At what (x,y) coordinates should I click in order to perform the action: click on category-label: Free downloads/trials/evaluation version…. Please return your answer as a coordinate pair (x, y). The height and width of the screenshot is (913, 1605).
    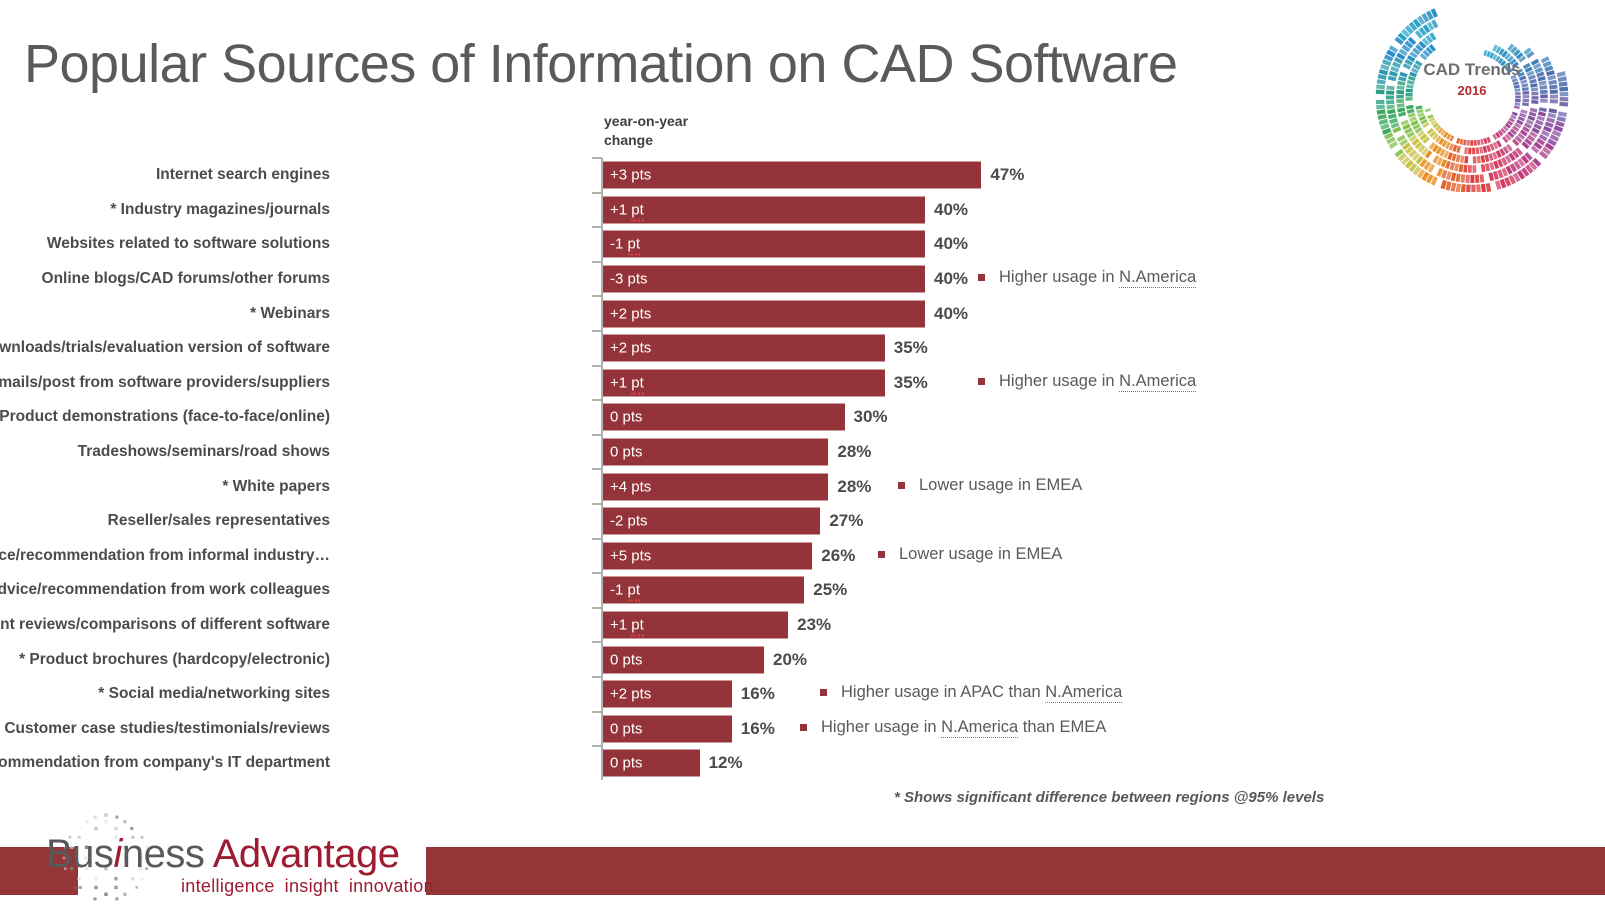
    Looking at the image, I should click on (165, 348).